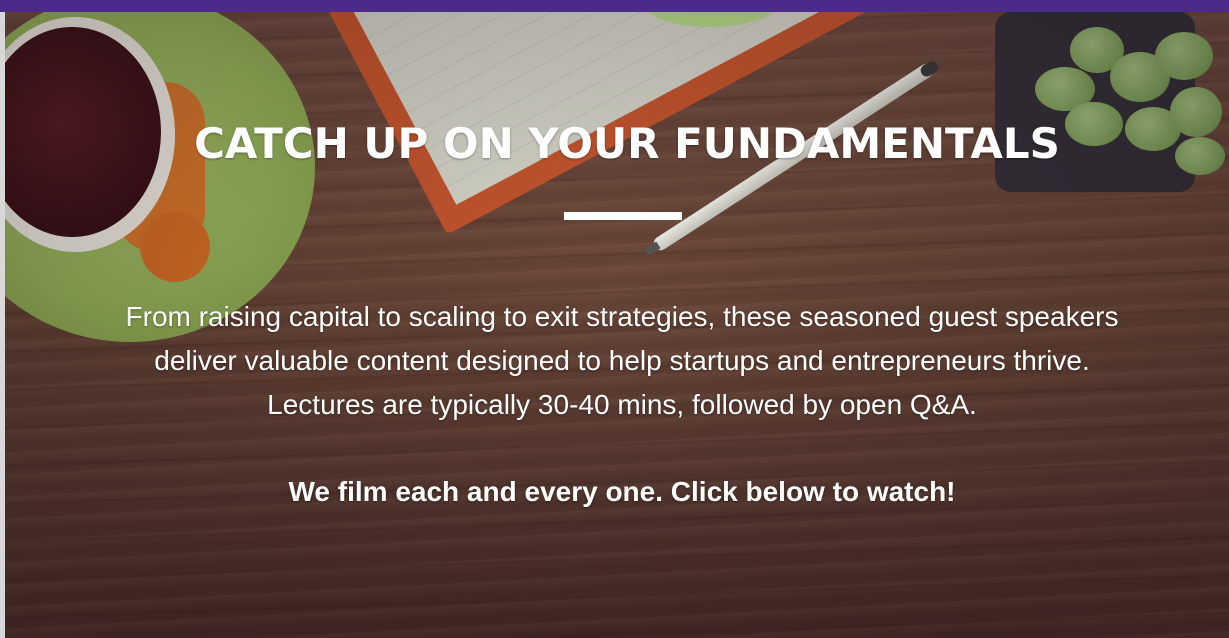 This screenshot has width=1229, height=638. Describe the element at coordinates (614, 6) in the screenshot. I see `top-accent-bar` at that location.